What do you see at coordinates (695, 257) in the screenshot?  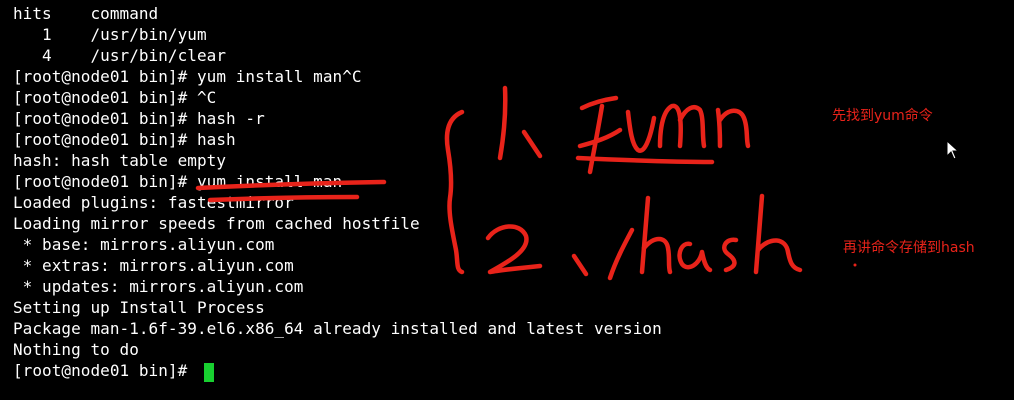 I see `letter-a-stroke` at bounding box center [695, 257].